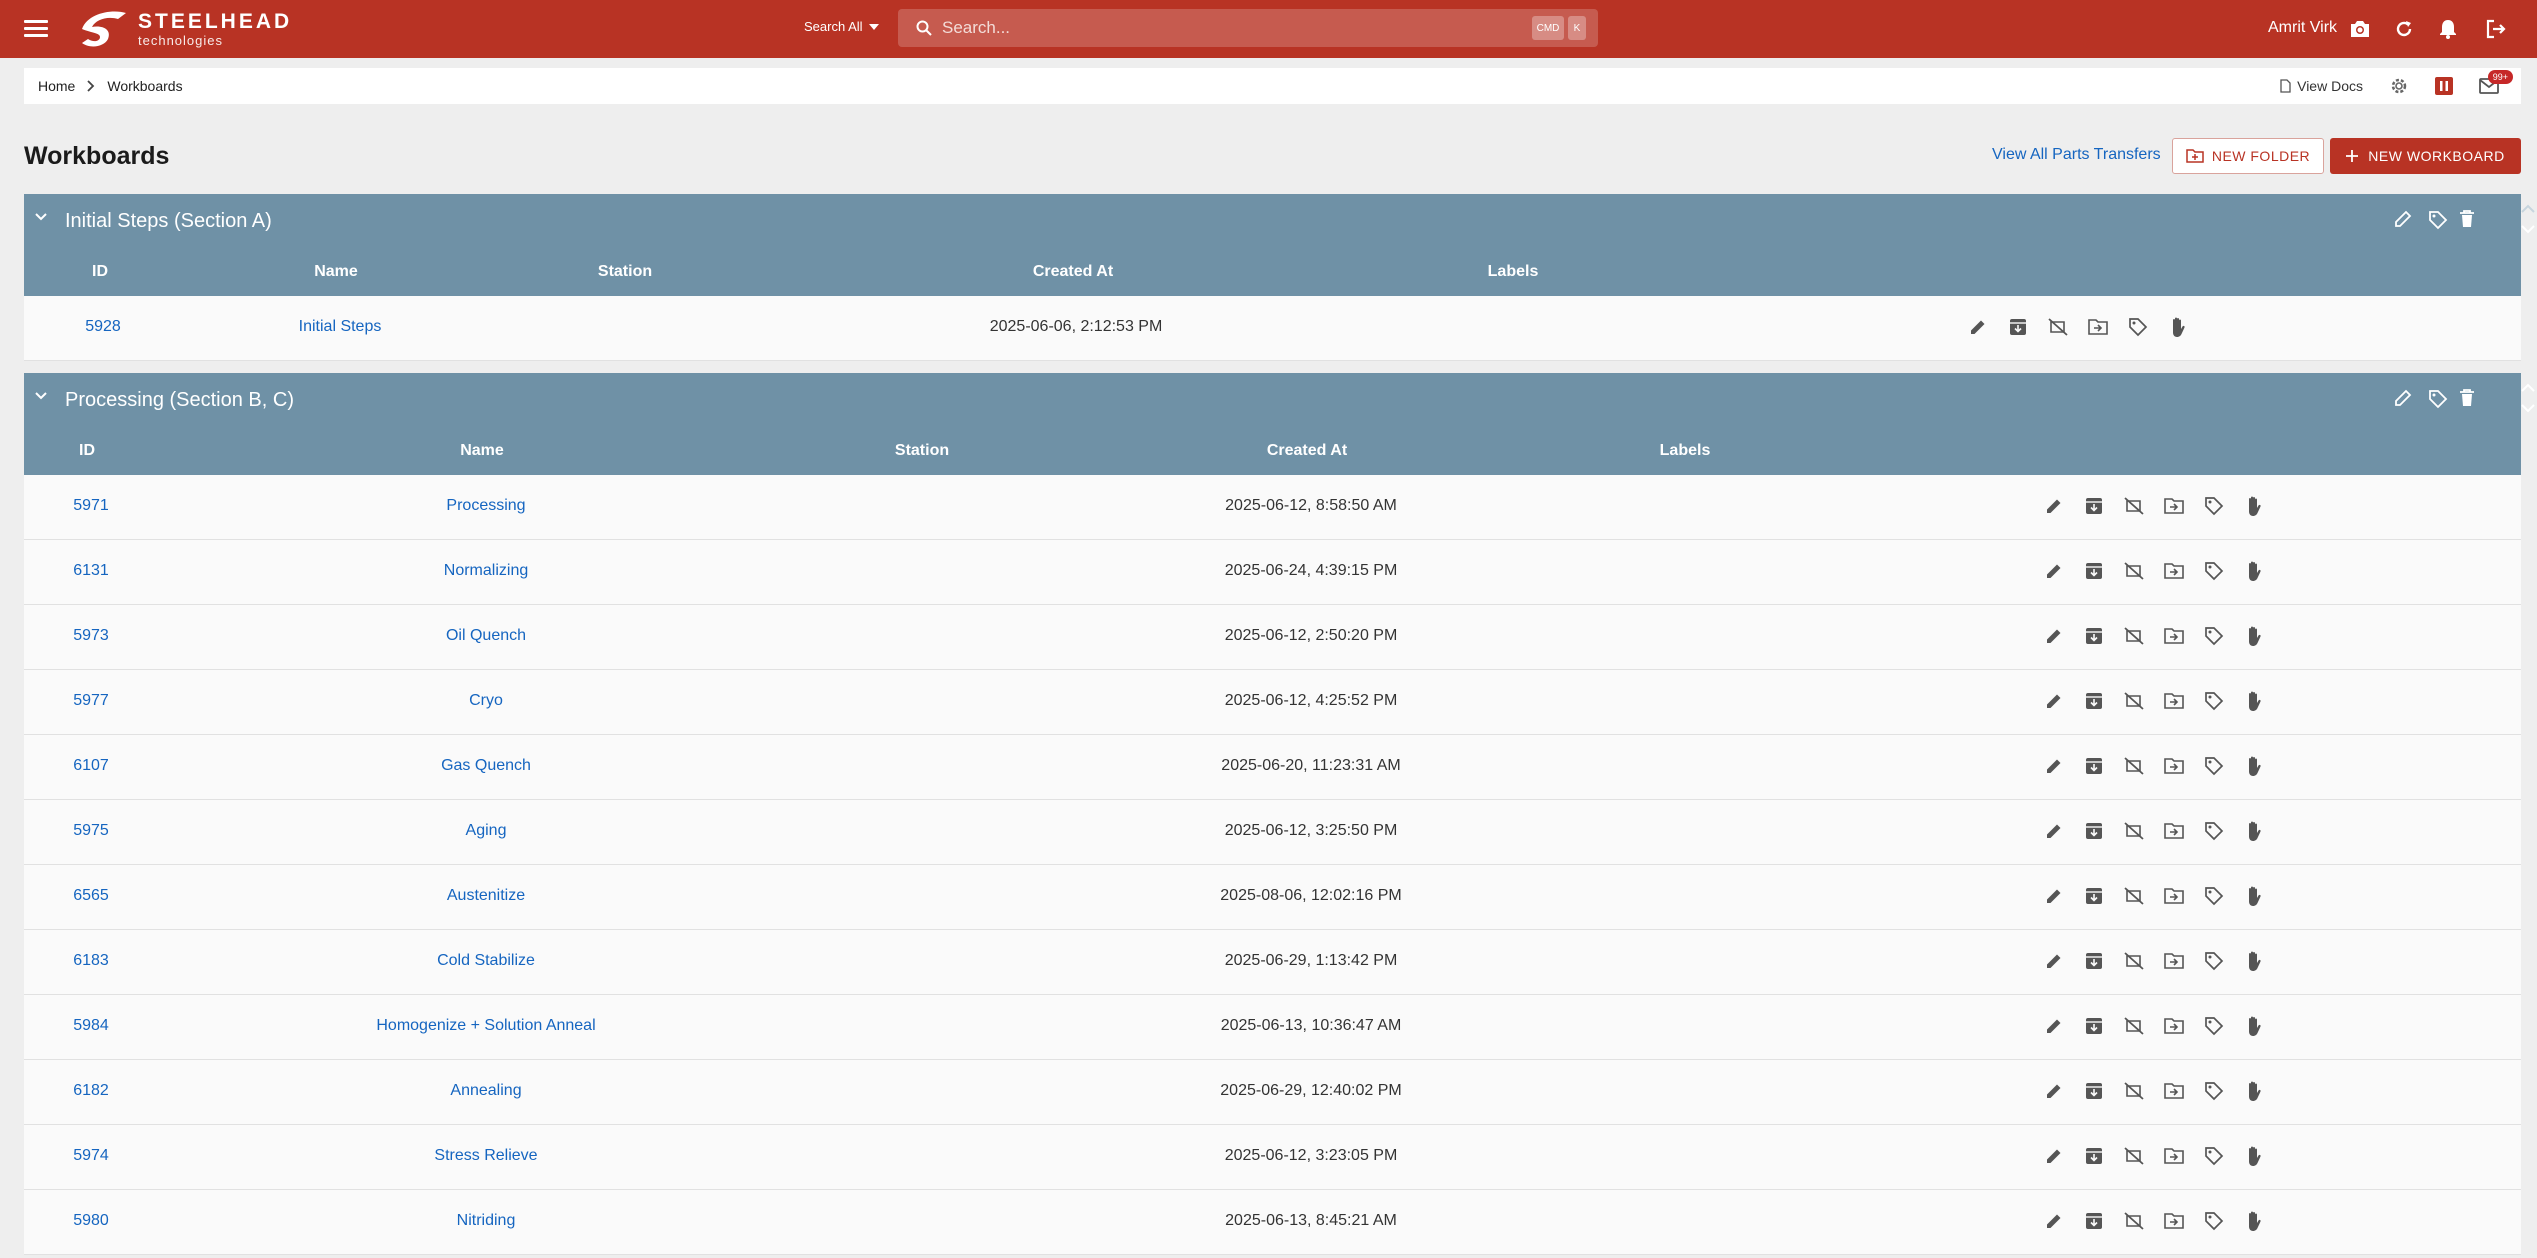 This screenshot has width=2537, height=1258. I want to click on row-name-link: Oil Quench, so click(486, 636).